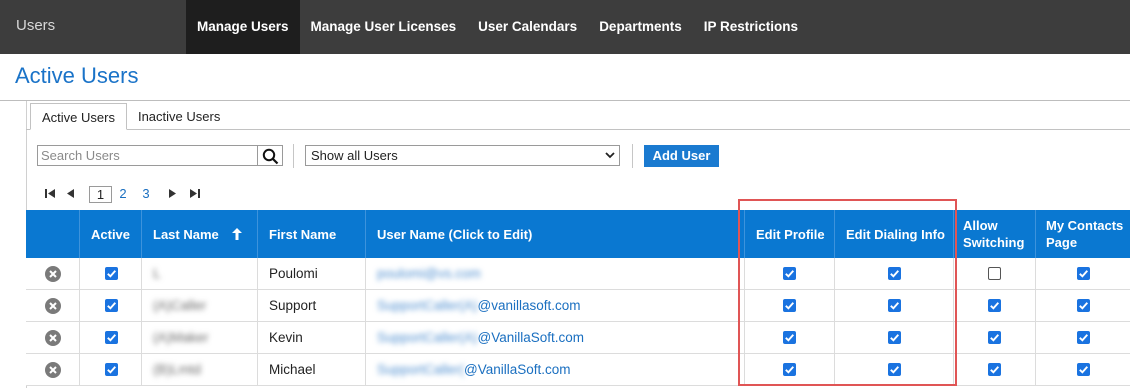  I want to click on title-divider, so click(565, 100).